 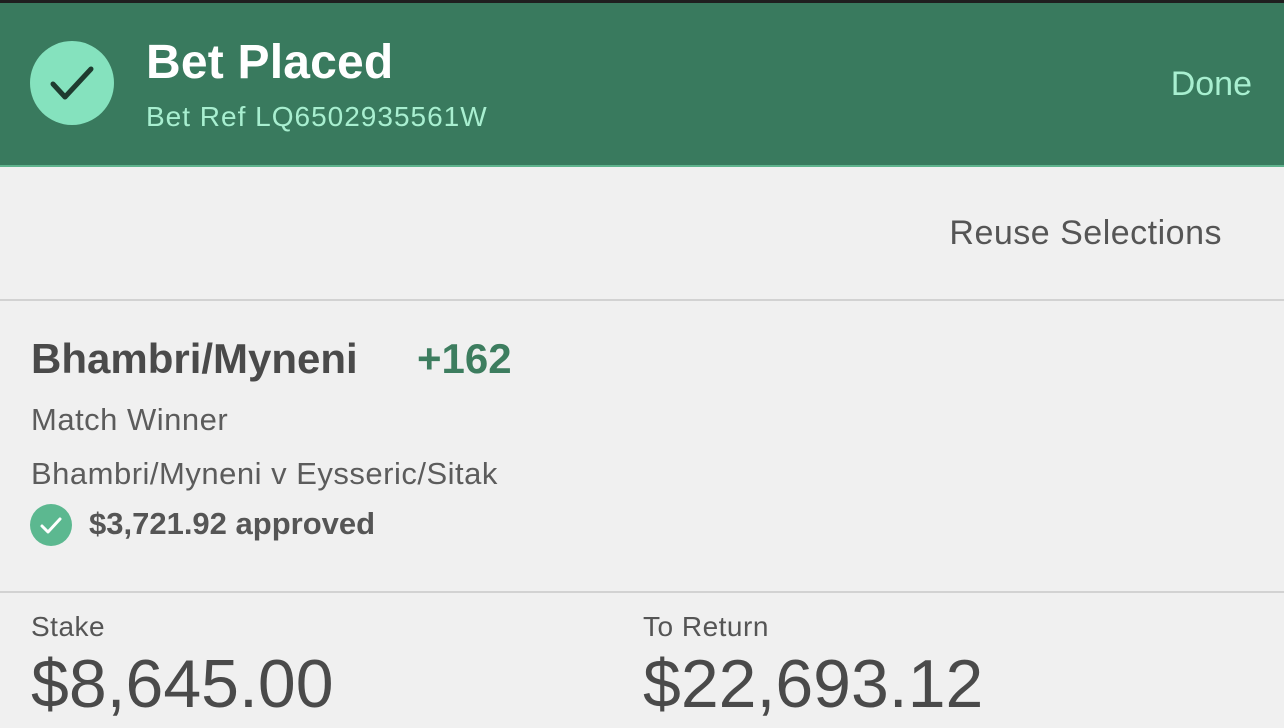 What do you see at coordinates (1211, 84) in the screenshot?
I see `done-button: Done` at bounding box center [1211, 84].